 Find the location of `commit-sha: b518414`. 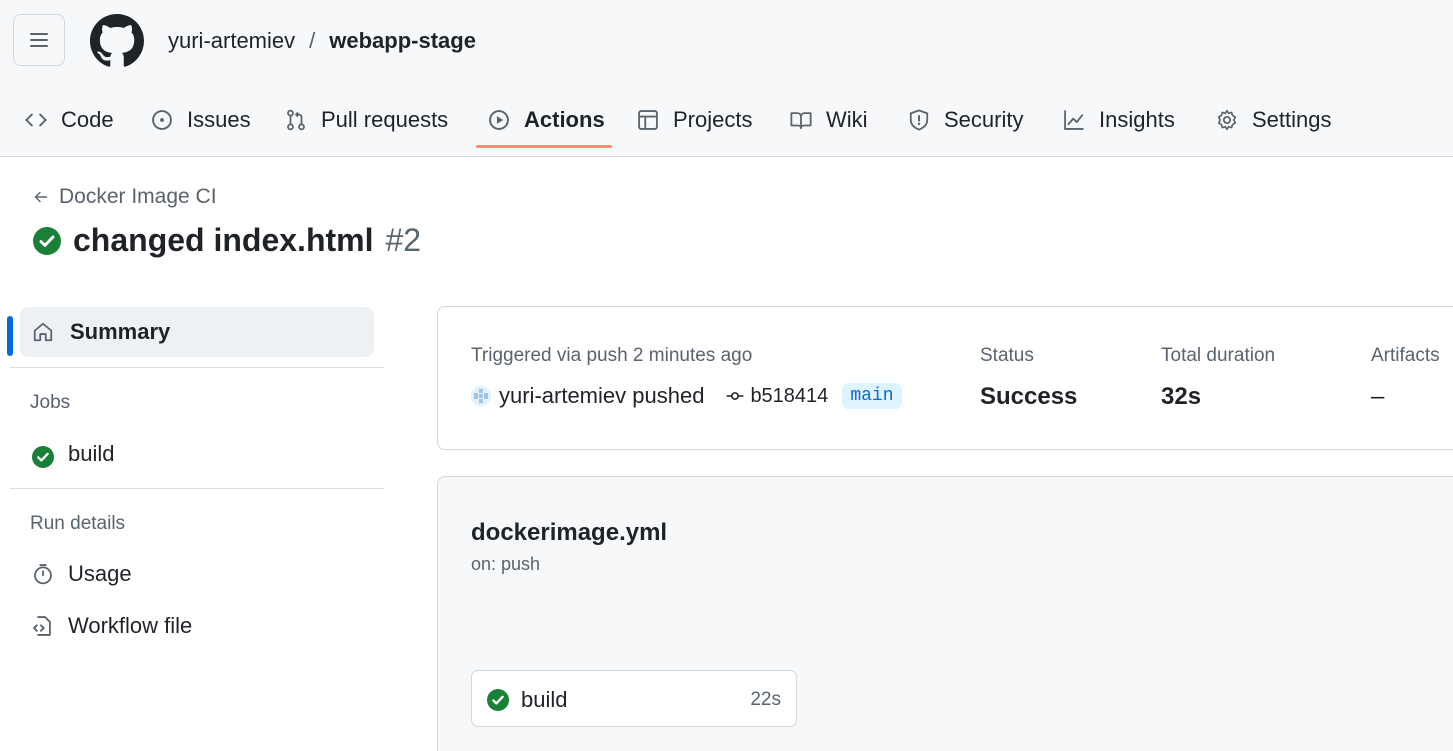

commit-sha: b518414 is located at coordinates (789, 395).